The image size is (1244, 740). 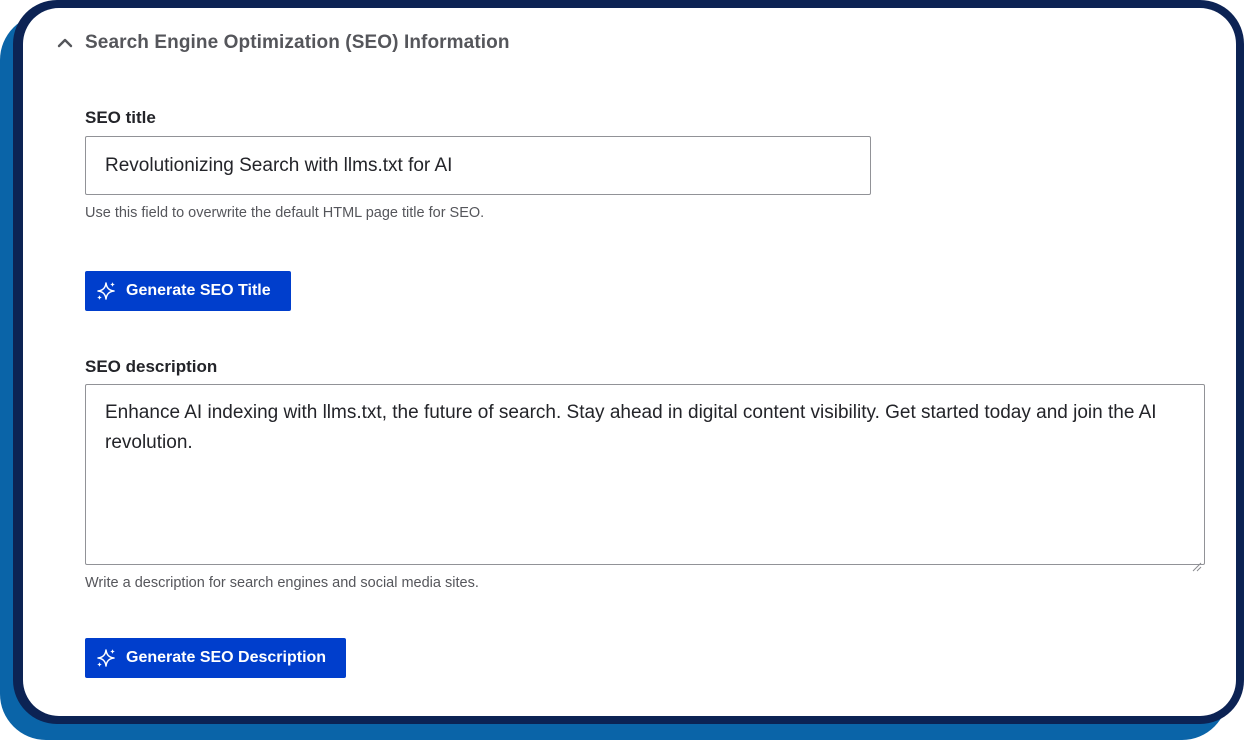 What do you see at coordinates (198, 290) in the screenshot?
I see `generate-seo-title-label: Generate SEO Title` at bounding box center [198, 290].